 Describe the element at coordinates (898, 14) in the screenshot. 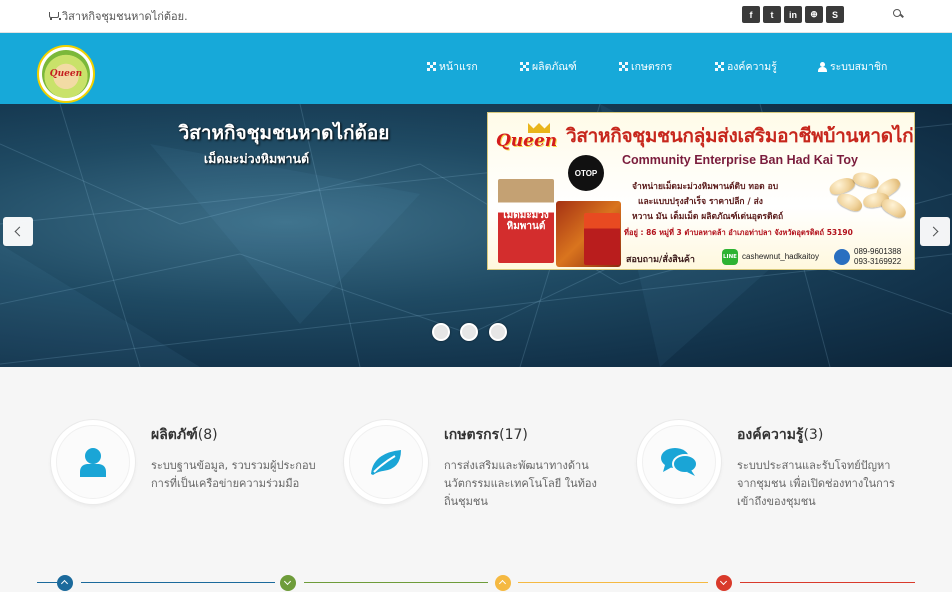

I see `search-icon` at that location.